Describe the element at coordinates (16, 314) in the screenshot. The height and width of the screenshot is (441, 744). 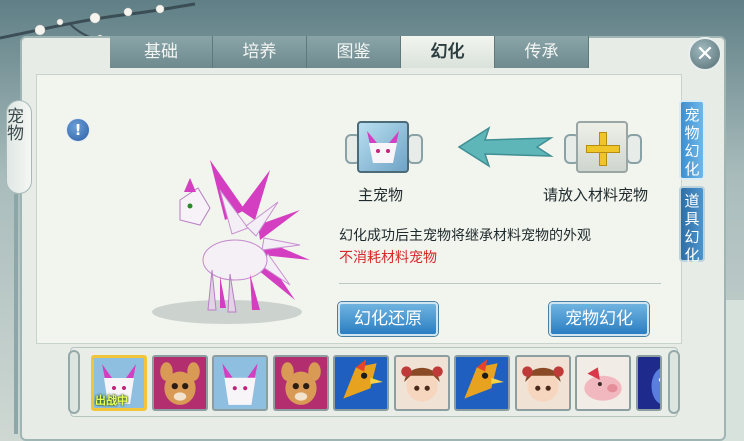
I see `left-pole-decoration` at that location.